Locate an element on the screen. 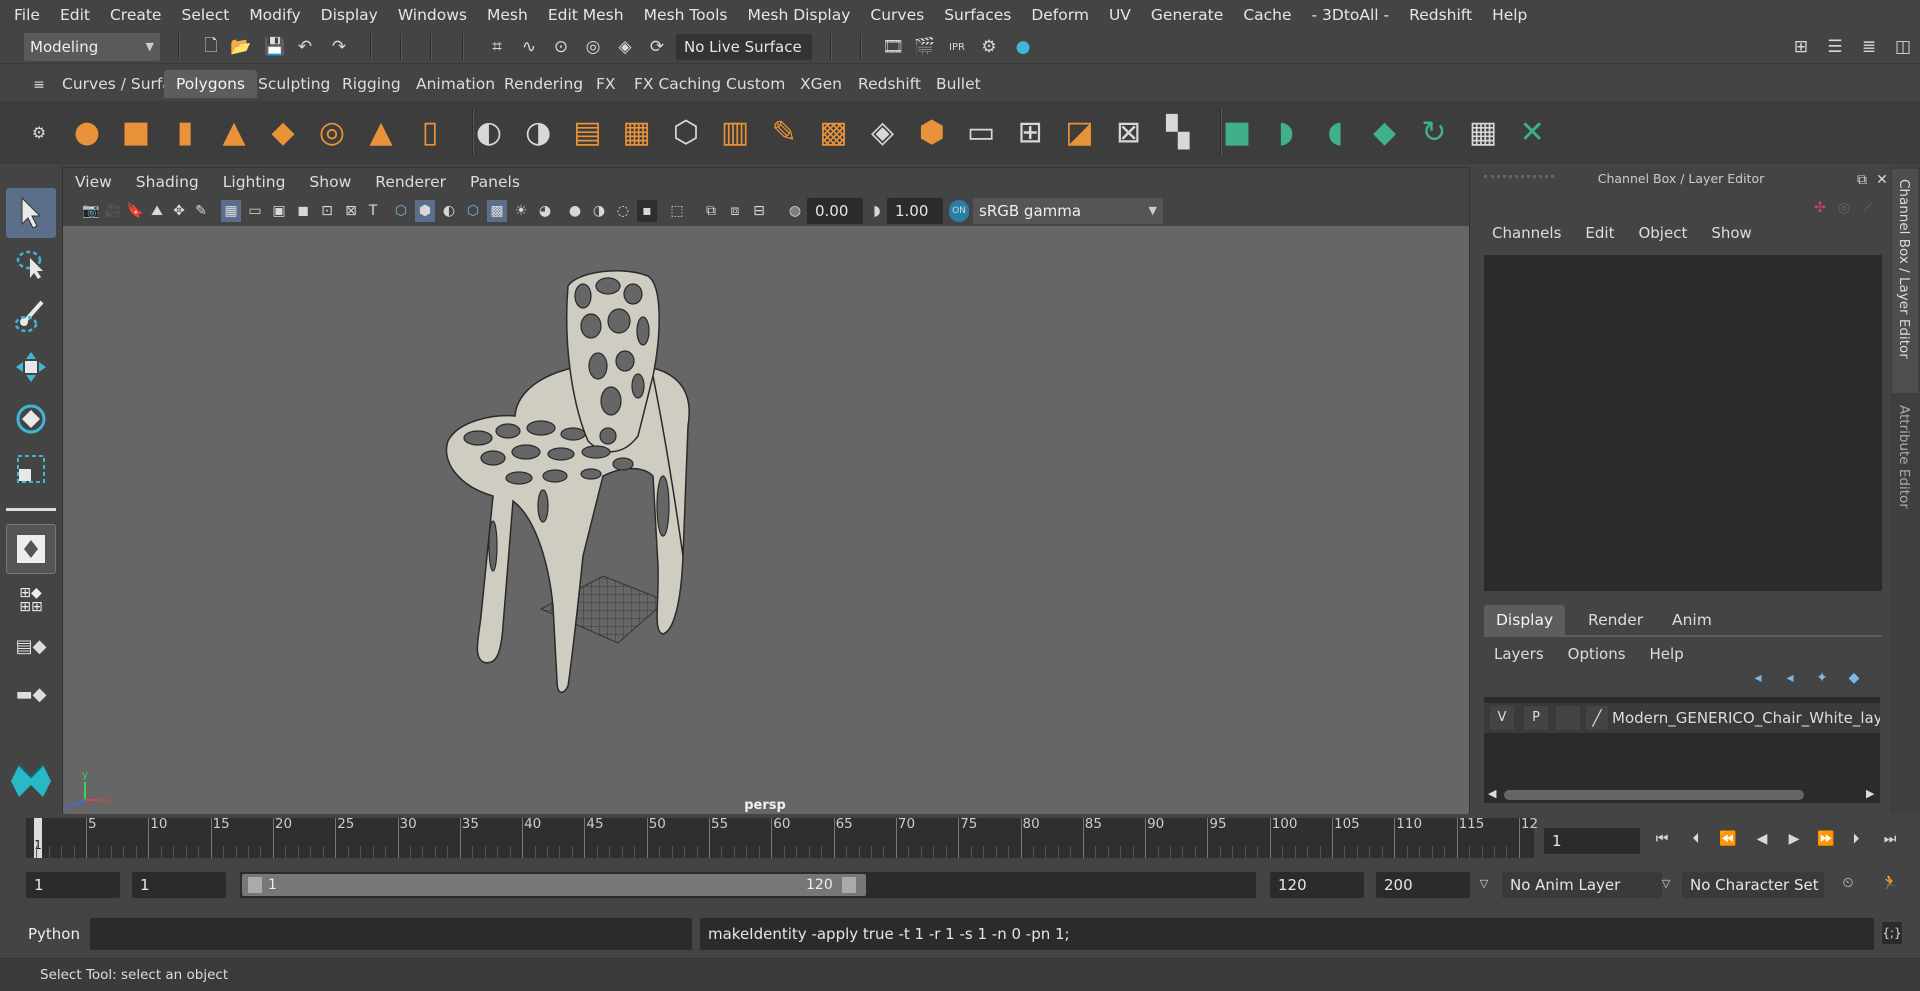  safe-title-icon: T is located at coordinates (373, 211).